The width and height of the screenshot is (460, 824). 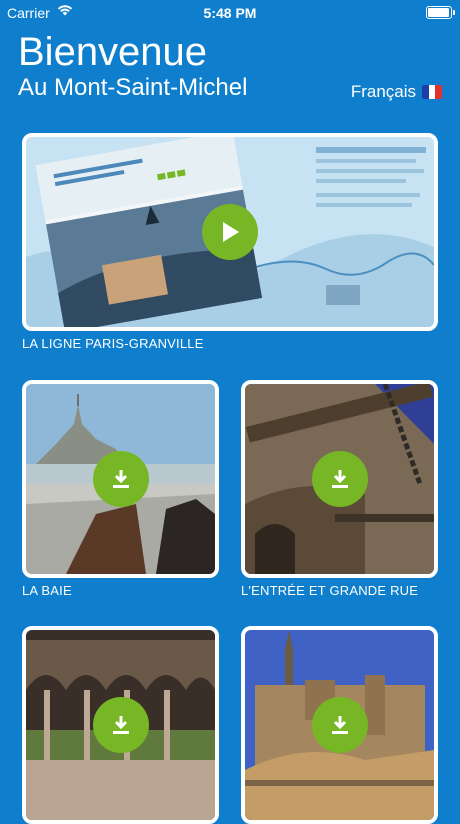 I want to click on french-flag-icon, so click(x=432, y=92).